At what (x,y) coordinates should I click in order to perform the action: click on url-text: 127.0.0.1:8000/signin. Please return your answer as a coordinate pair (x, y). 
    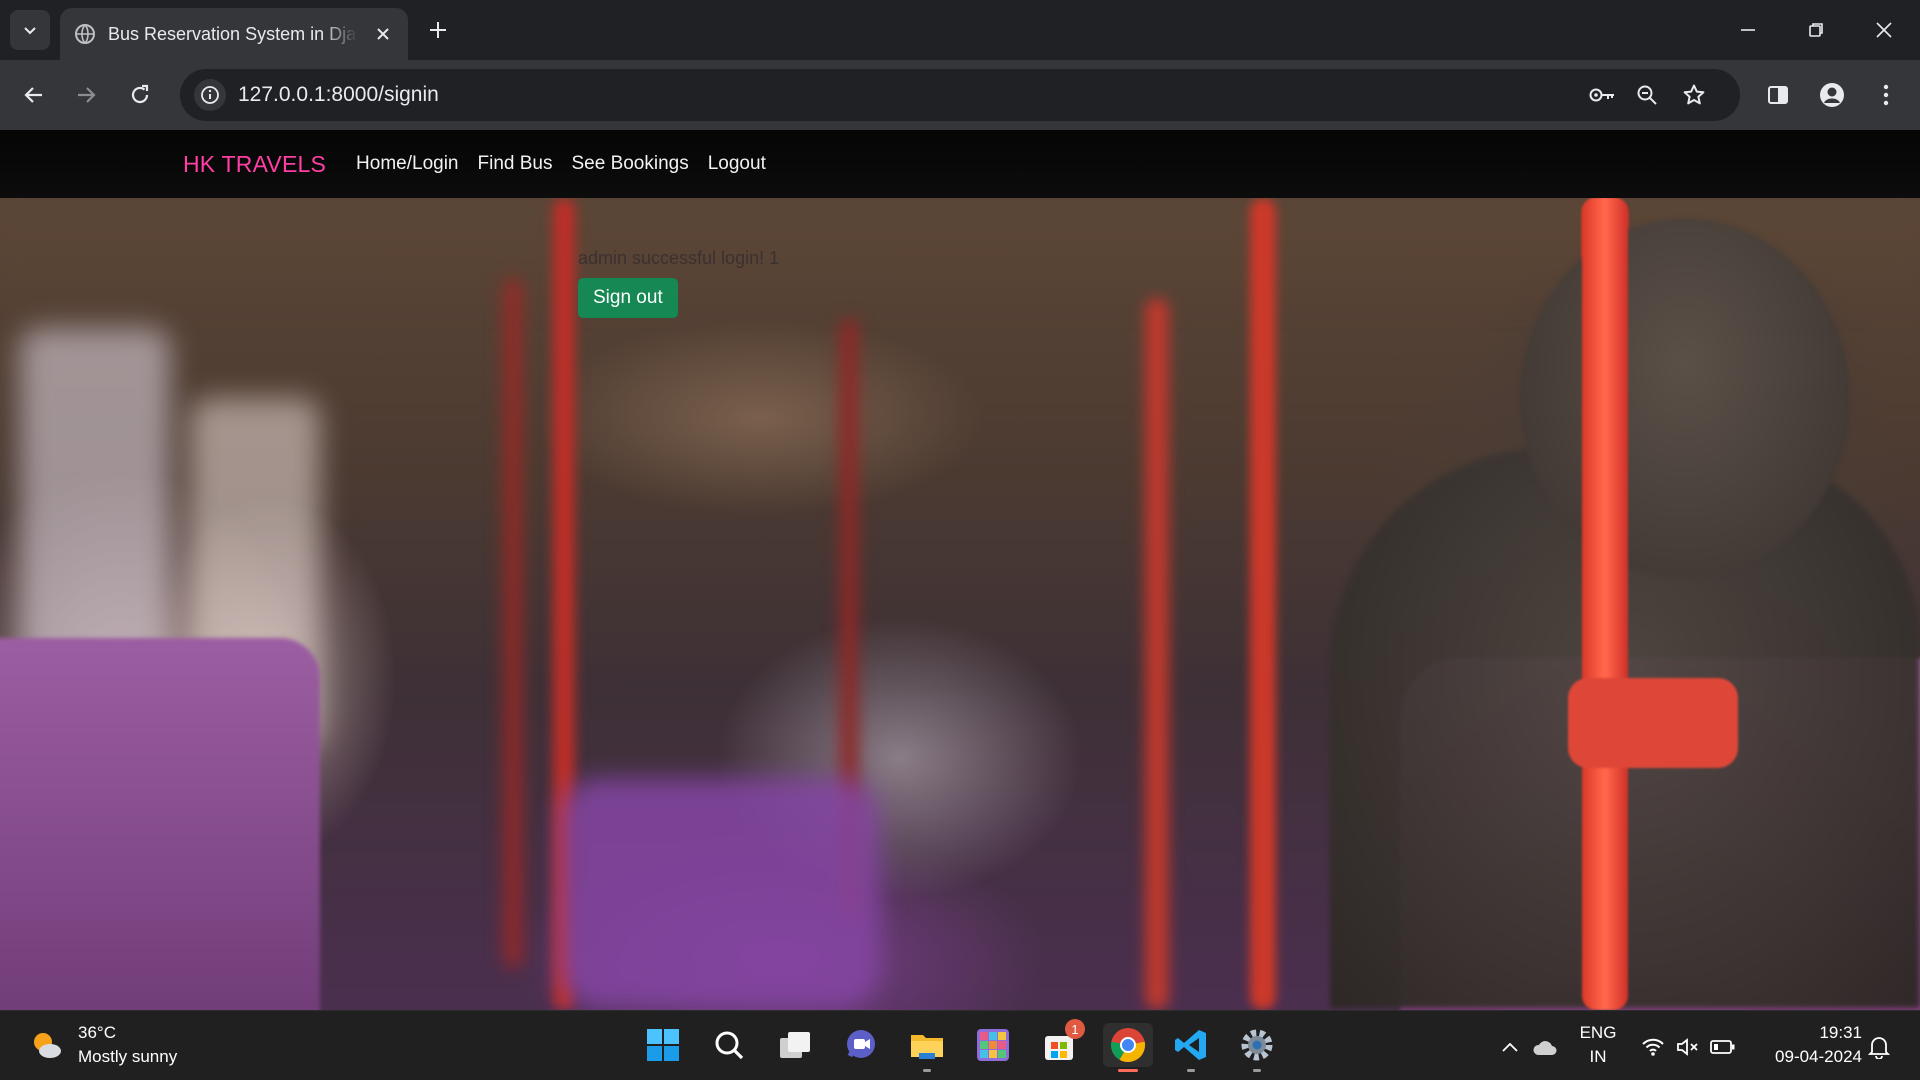
    Looking at the image, I should click on (338, 95).